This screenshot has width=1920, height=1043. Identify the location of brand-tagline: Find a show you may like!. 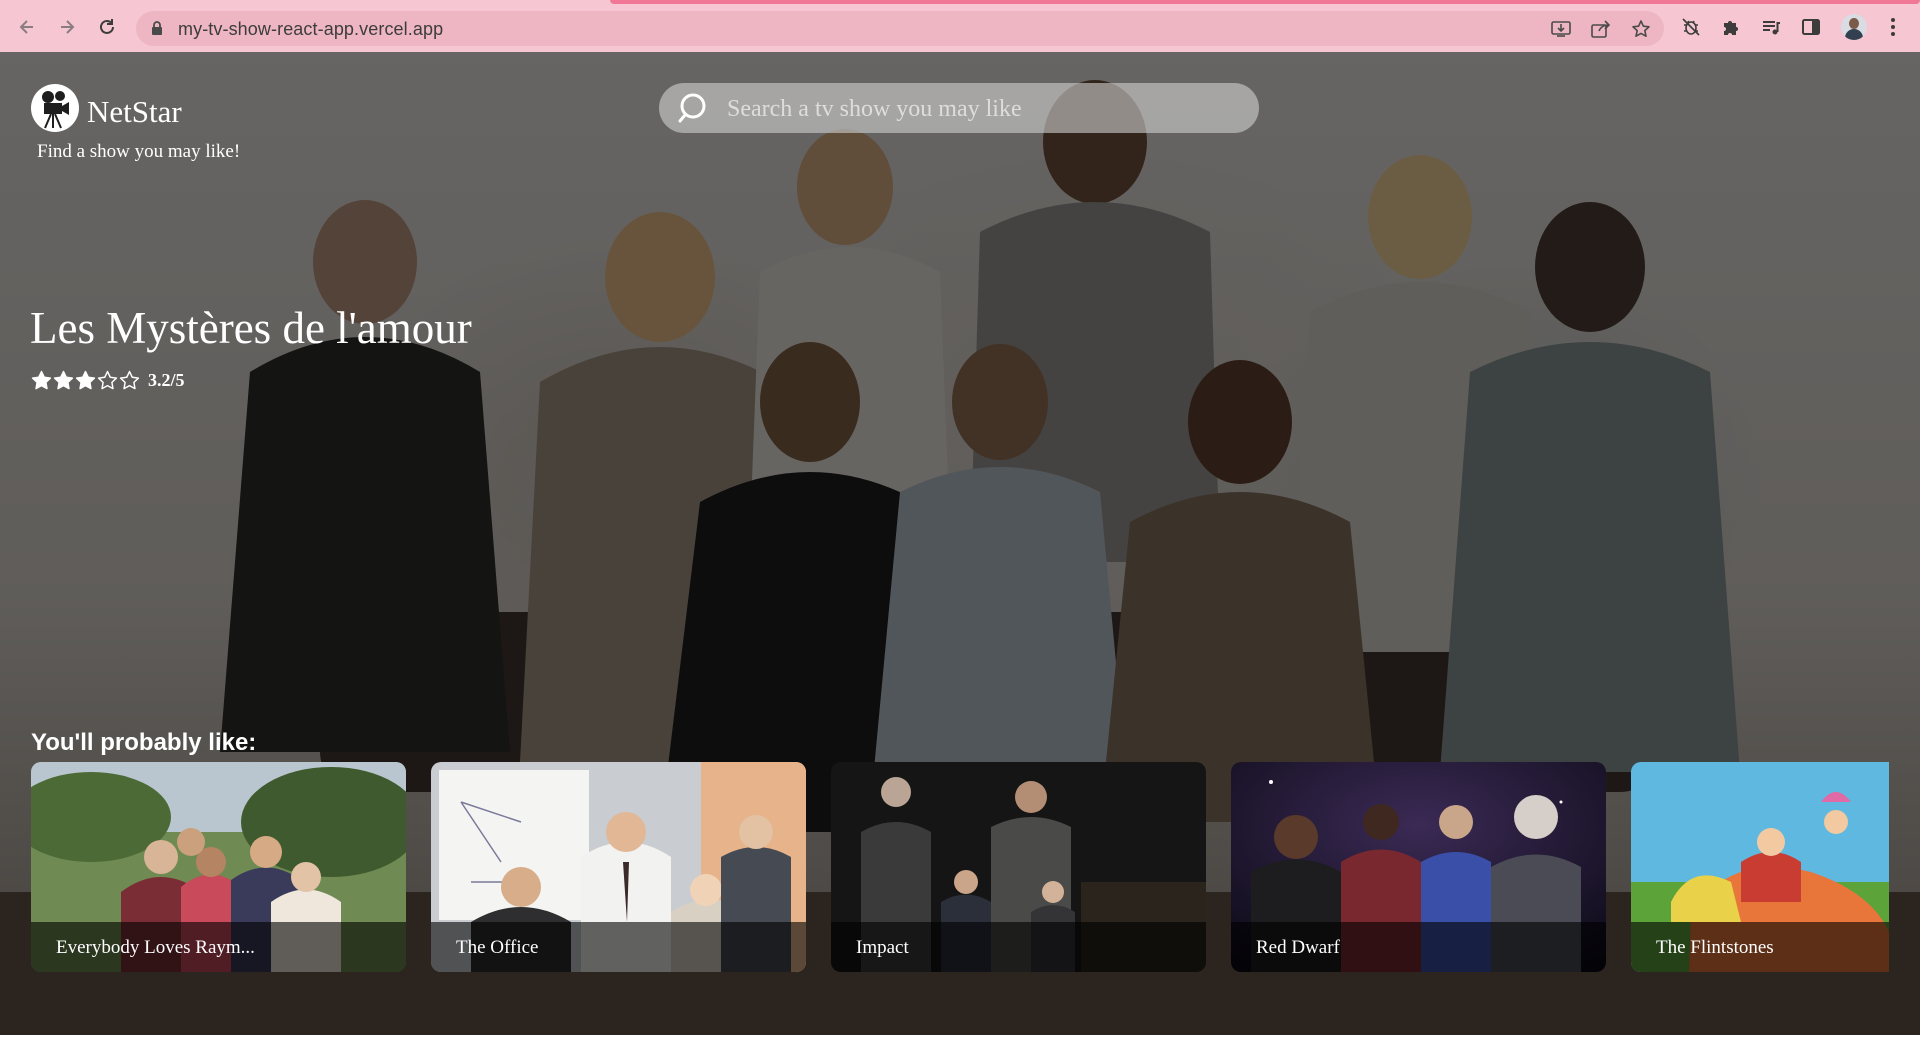
(139, 151).